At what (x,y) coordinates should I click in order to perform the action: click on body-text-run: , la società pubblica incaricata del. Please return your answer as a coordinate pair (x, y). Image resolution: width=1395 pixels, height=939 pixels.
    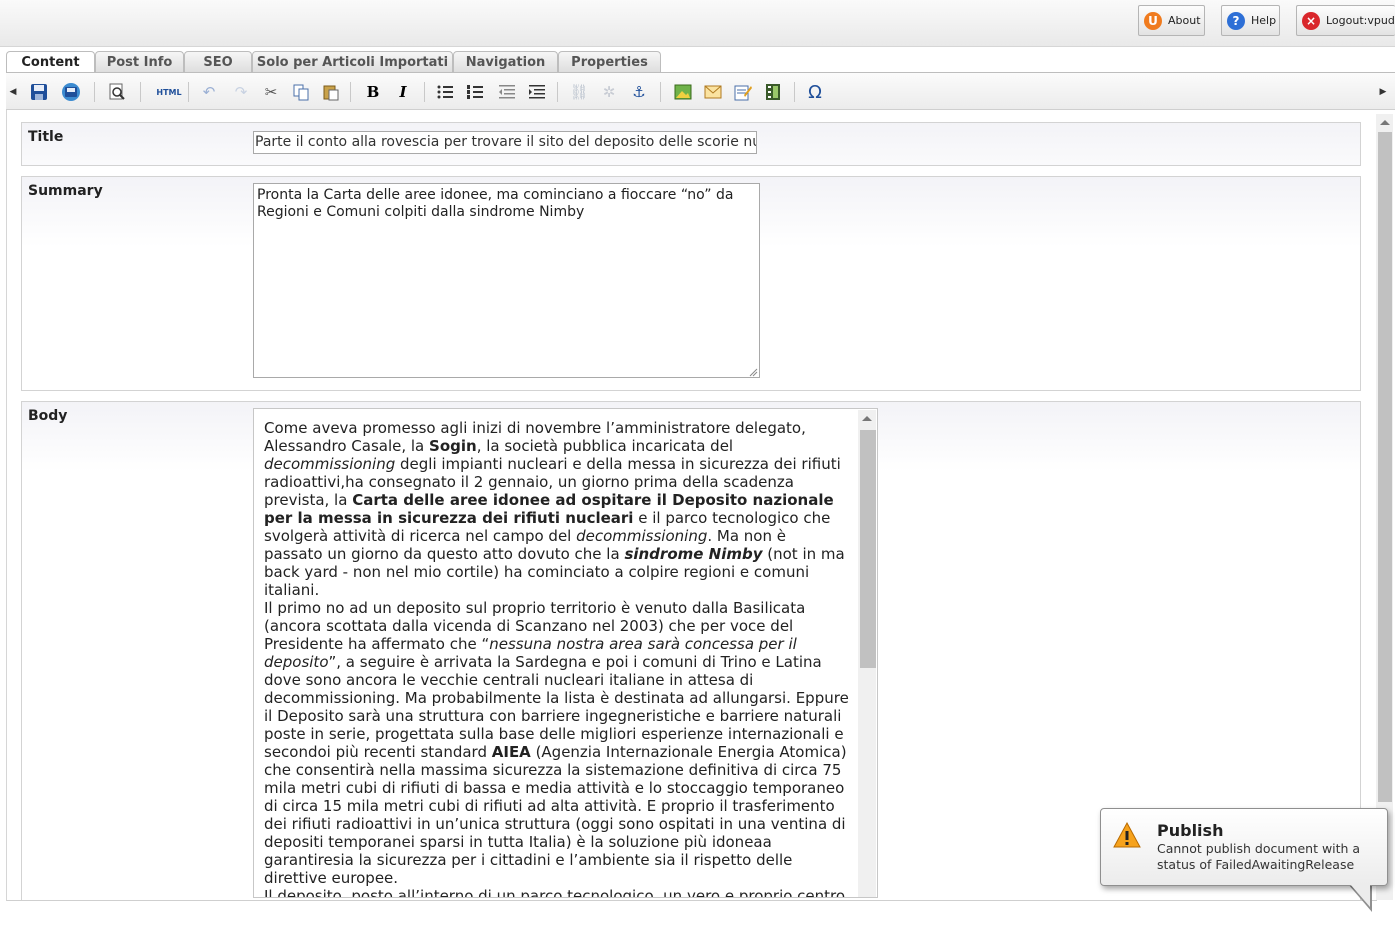
    Looking at the image, I should click on (605, 446).